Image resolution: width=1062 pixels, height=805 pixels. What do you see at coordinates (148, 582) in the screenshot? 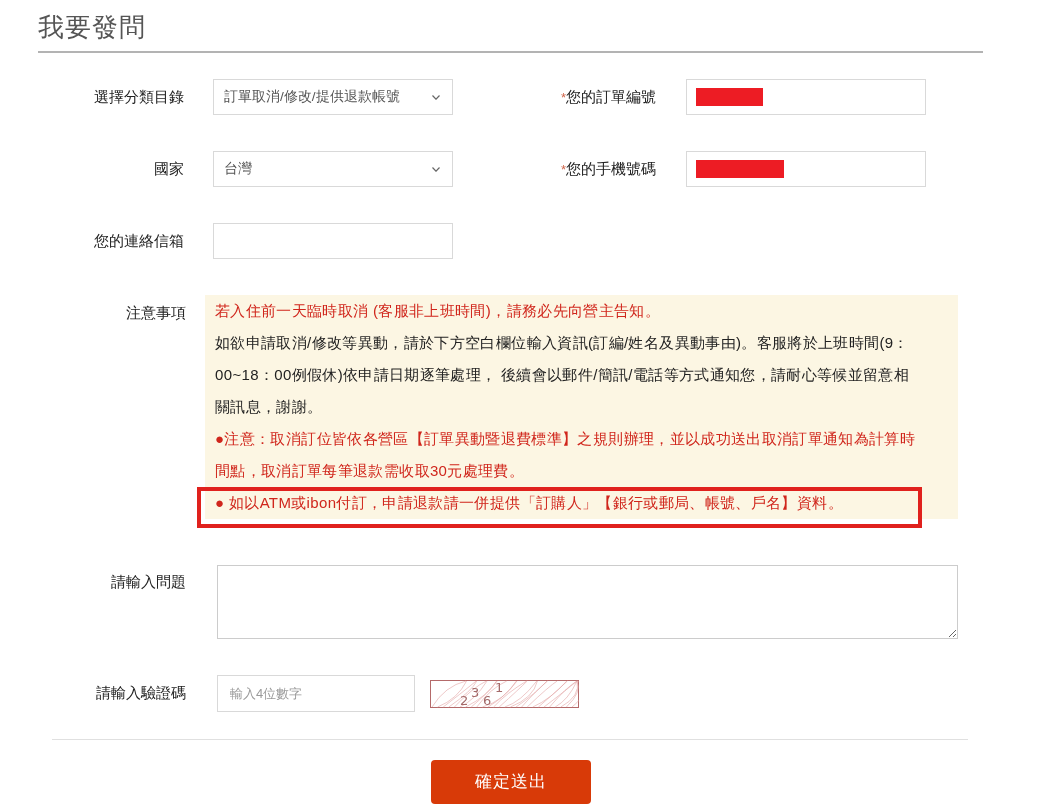
I see `question-label: 請輸入問題` at bounding box center [148, 582].